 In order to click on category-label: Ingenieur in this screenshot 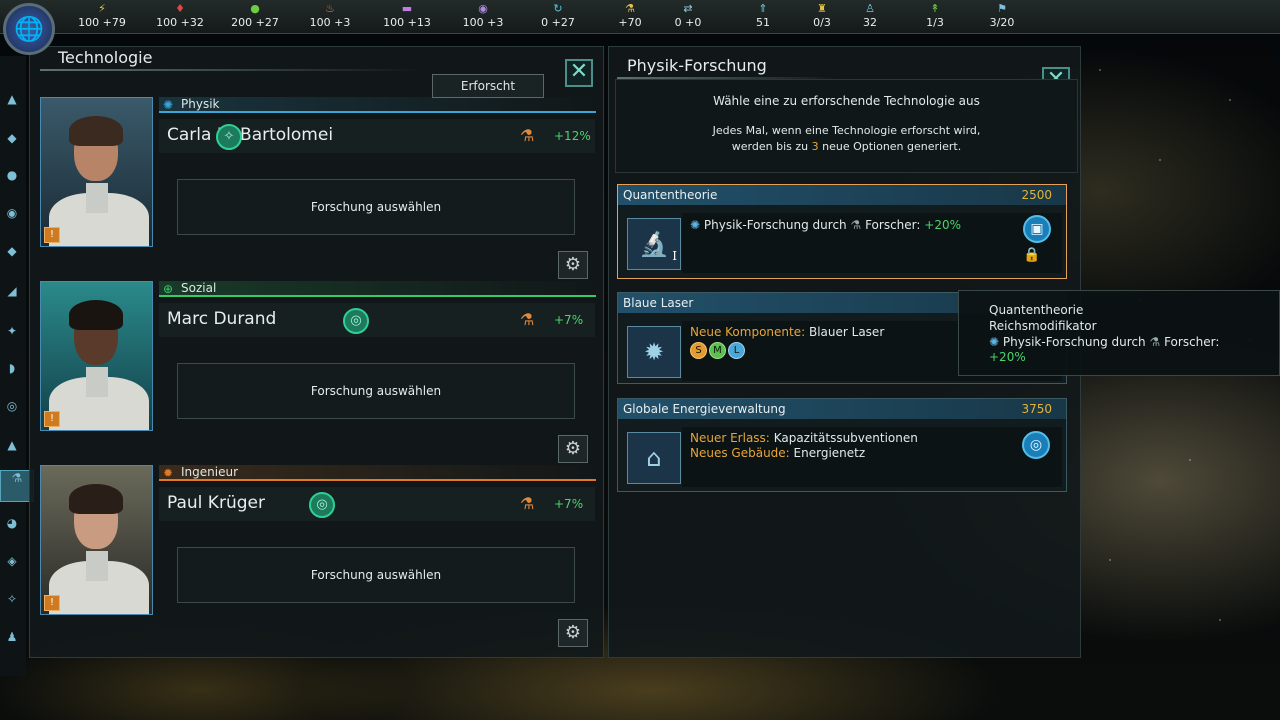, I will do `click(210, 472)`.